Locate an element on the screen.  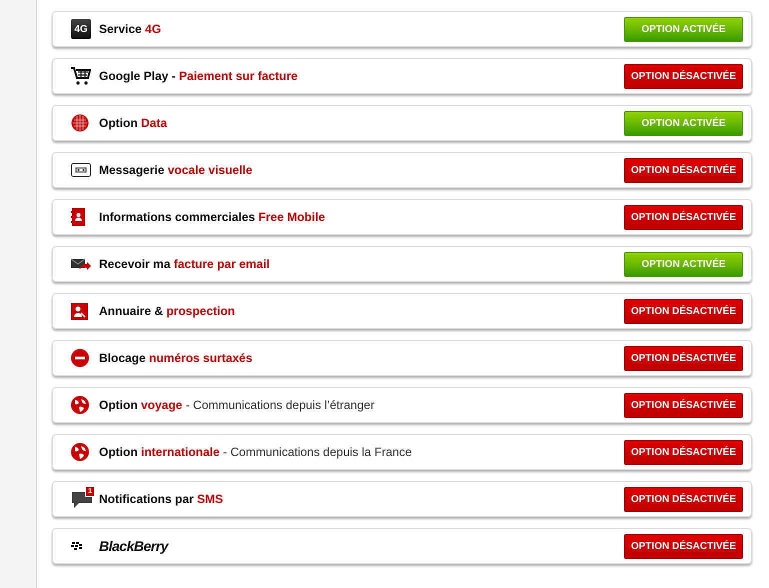
cart-icon is located at coordinates (81, 76).